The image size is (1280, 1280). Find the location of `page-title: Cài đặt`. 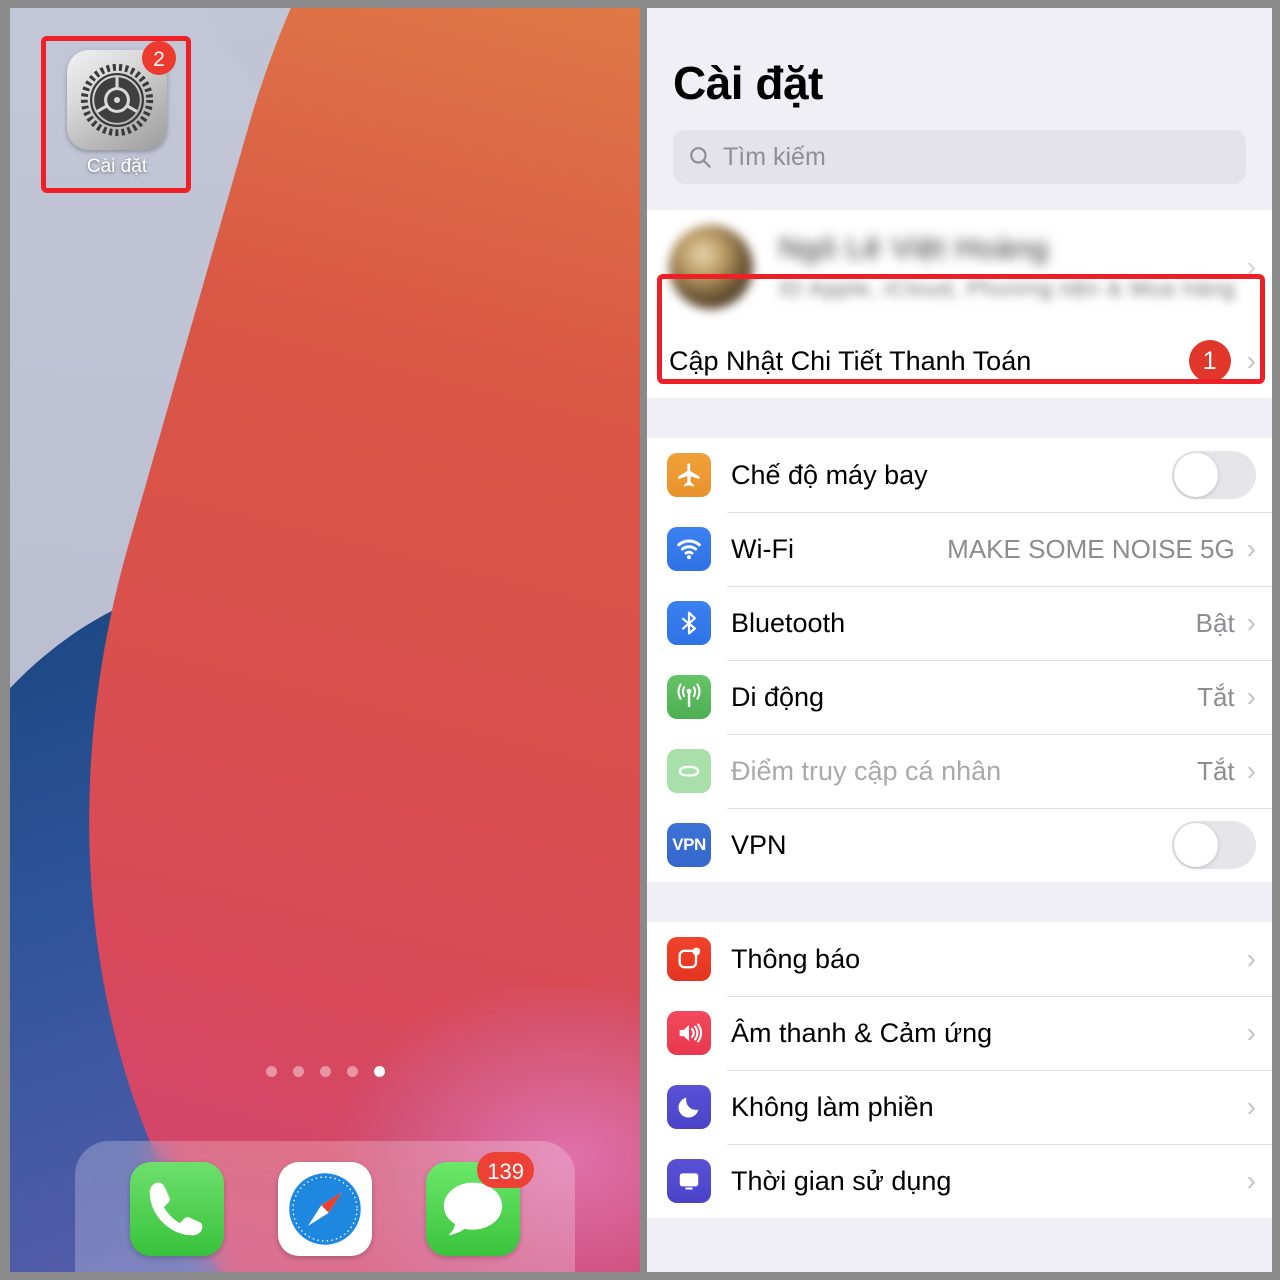

page-title: Cài đặt is located at coordinates (748, 83).